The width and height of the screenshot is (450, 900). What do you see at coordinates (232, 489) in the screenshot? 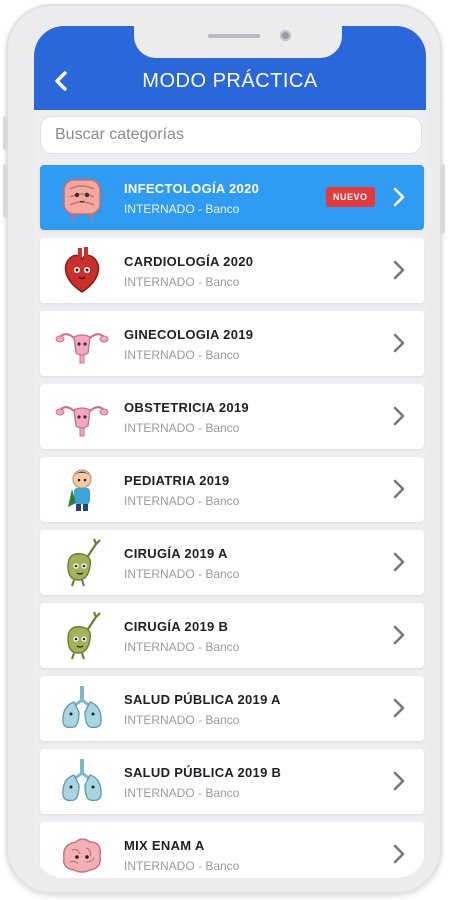
I see `category-item: PEDIATRIA 2019 INTERNADO - Banco` at bounding box center [232, 489].